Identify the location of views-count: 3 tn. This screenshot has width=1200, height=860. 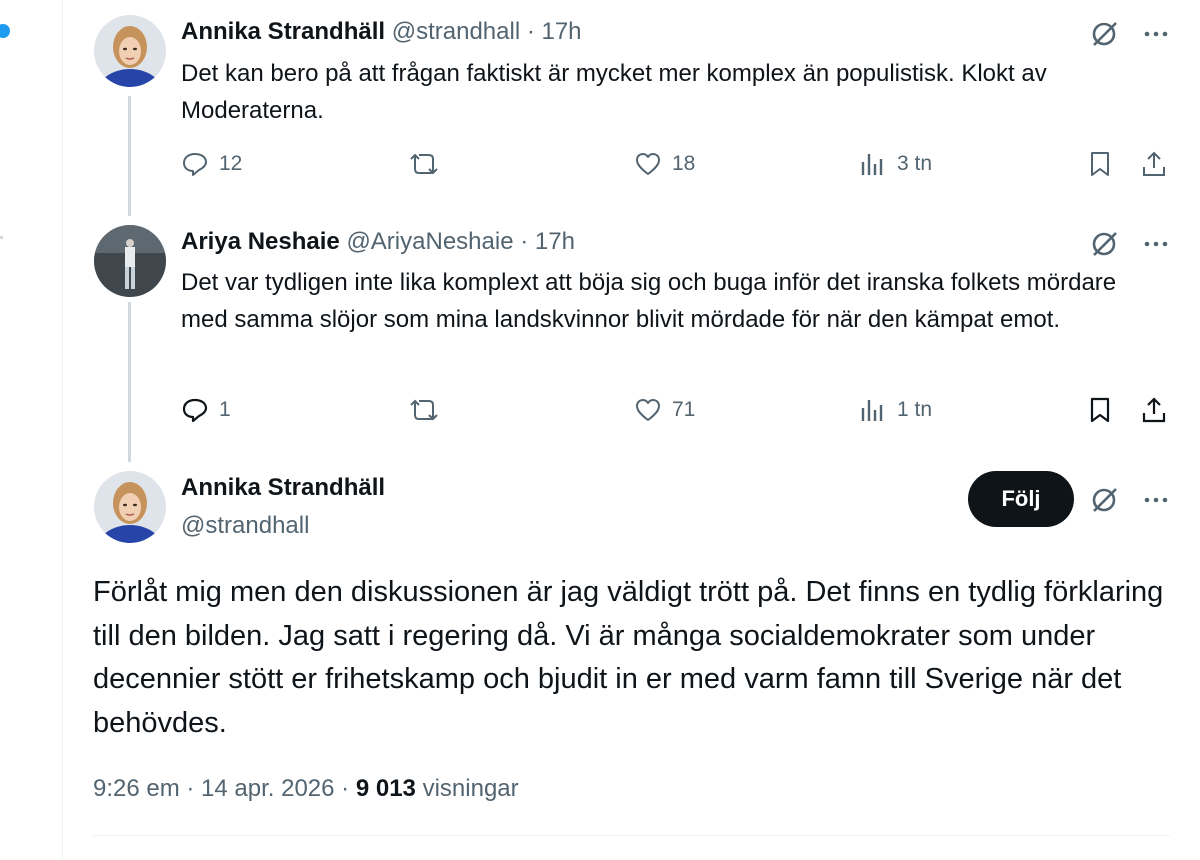
(915, 163).